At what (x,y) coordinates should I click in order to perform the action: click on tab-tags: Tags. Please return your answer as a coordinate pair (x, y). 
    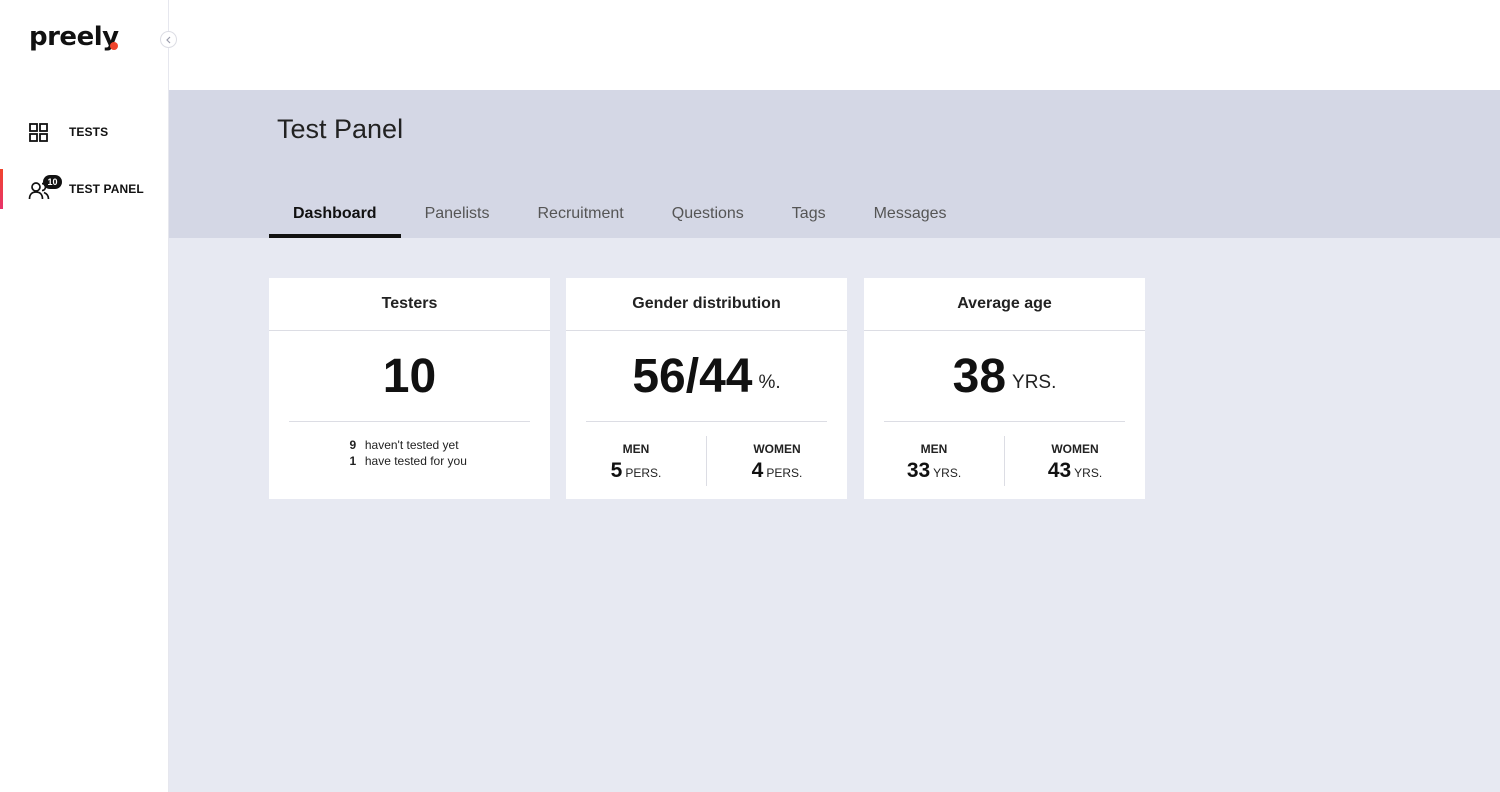
    Looking at the image, I should click on (809, 214).